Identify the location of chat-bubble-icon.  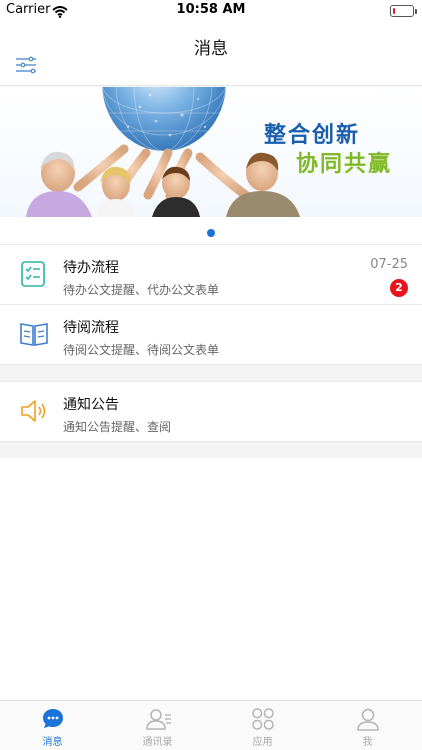
(53, 718).